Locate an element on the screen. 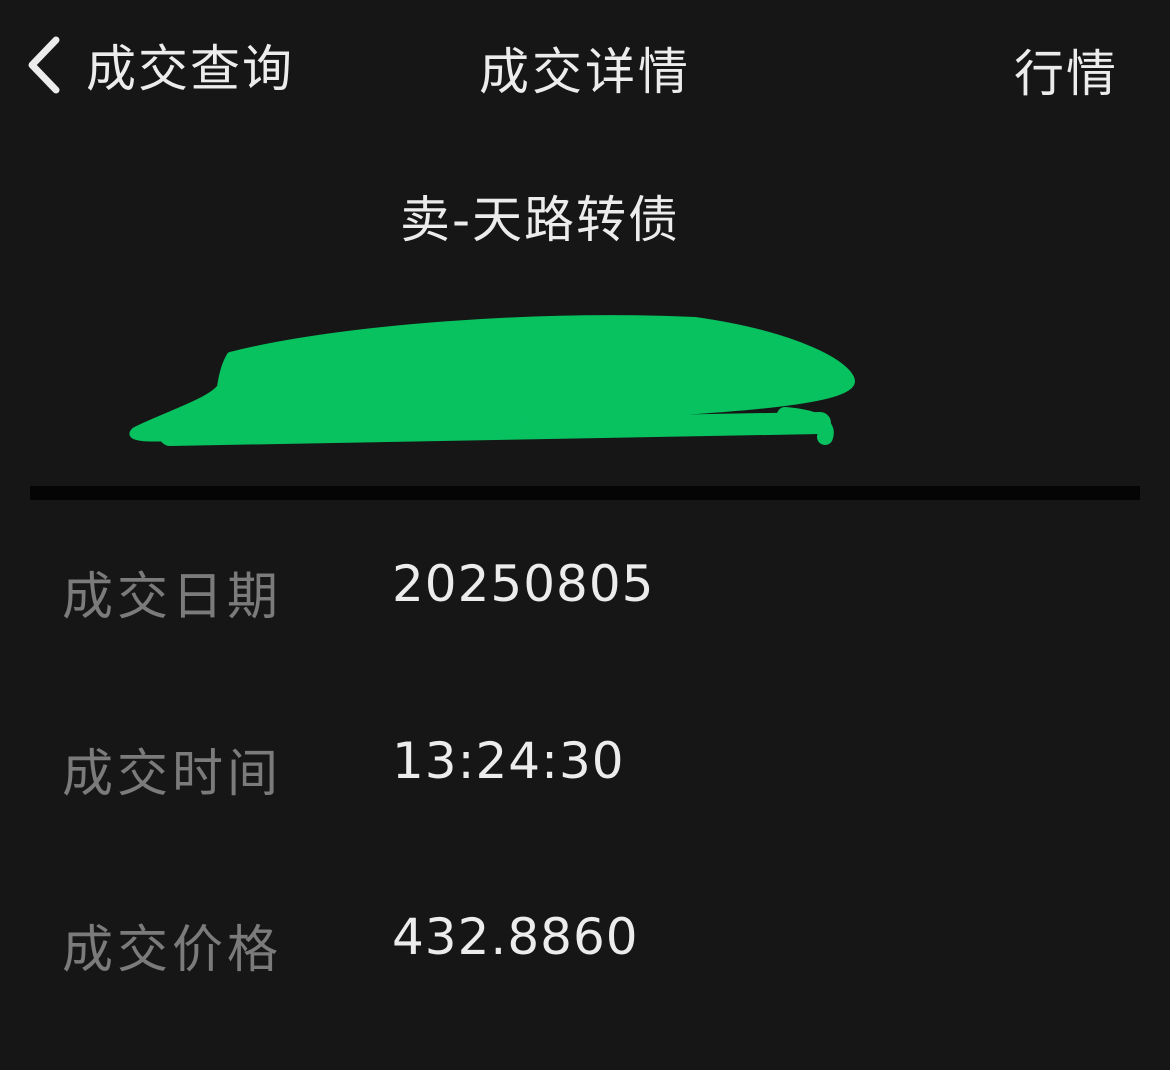  back-button: 成交查询 is located at coordinates (158, 65).